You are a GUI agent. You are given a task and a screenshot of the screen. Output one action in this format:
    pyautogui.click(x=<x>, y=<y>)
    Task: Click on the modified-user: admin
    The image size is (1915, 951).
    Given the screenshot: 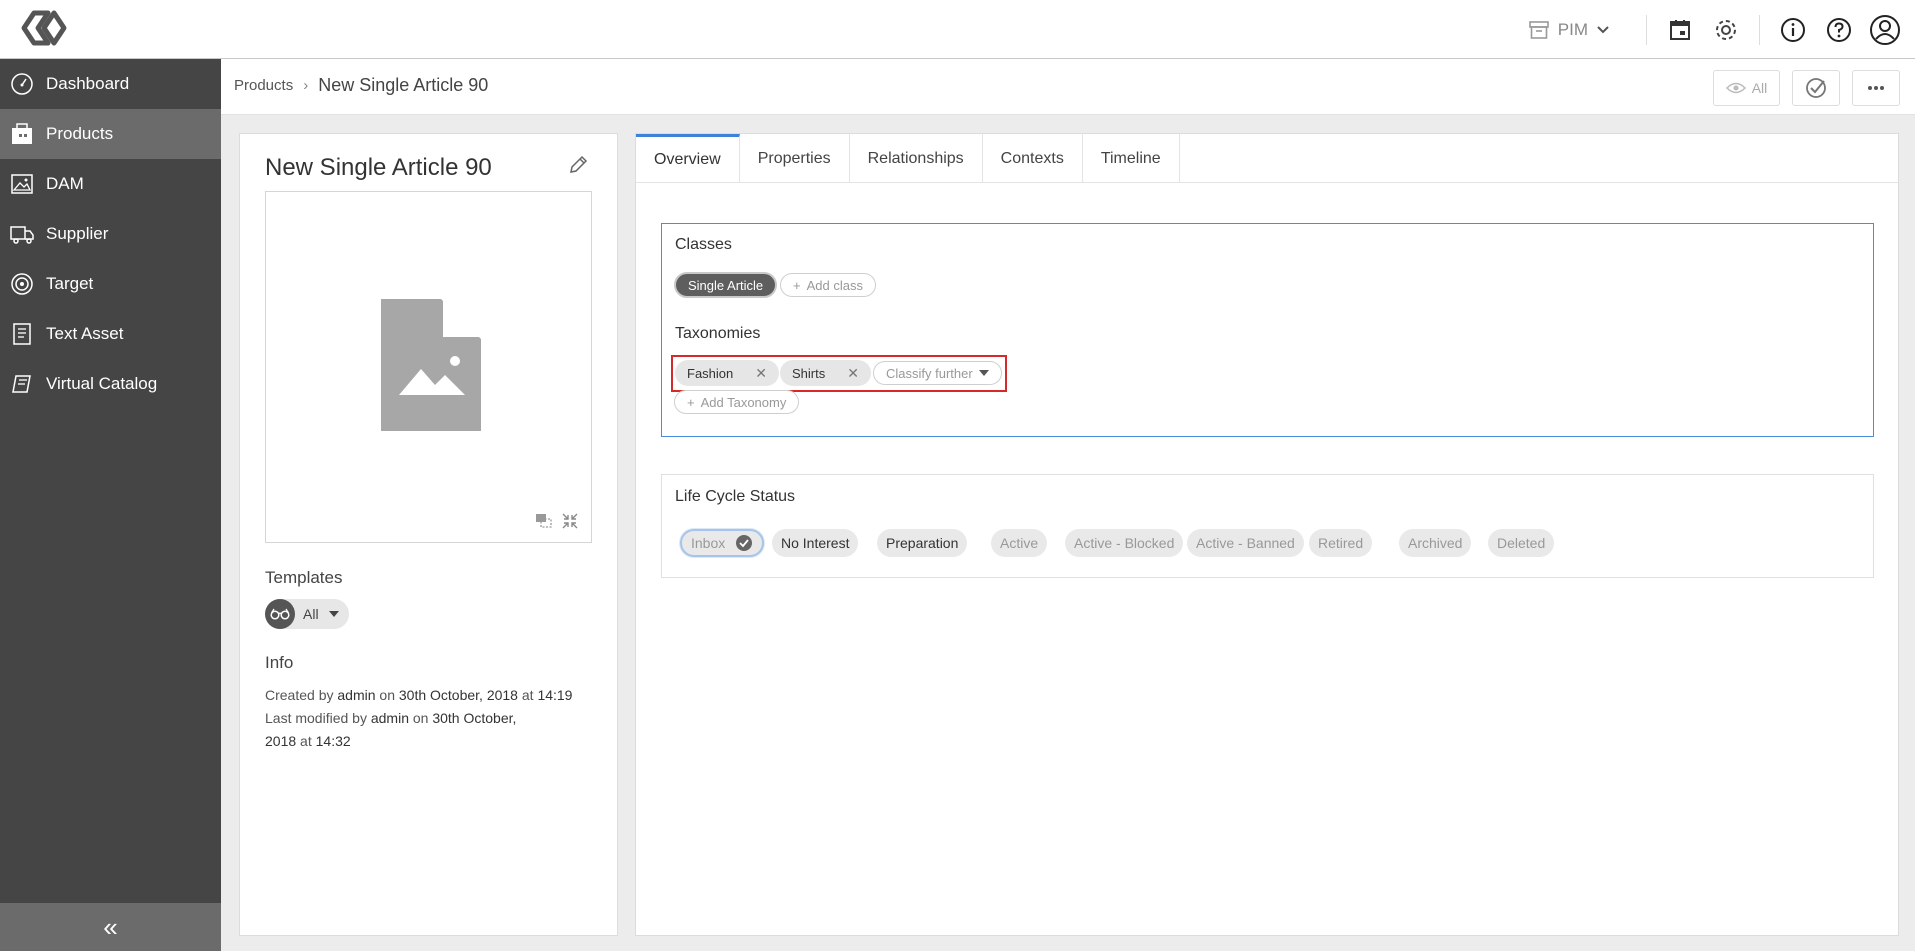 What is the action you would take?
    pyautogui.click(x=389, y=718)
    